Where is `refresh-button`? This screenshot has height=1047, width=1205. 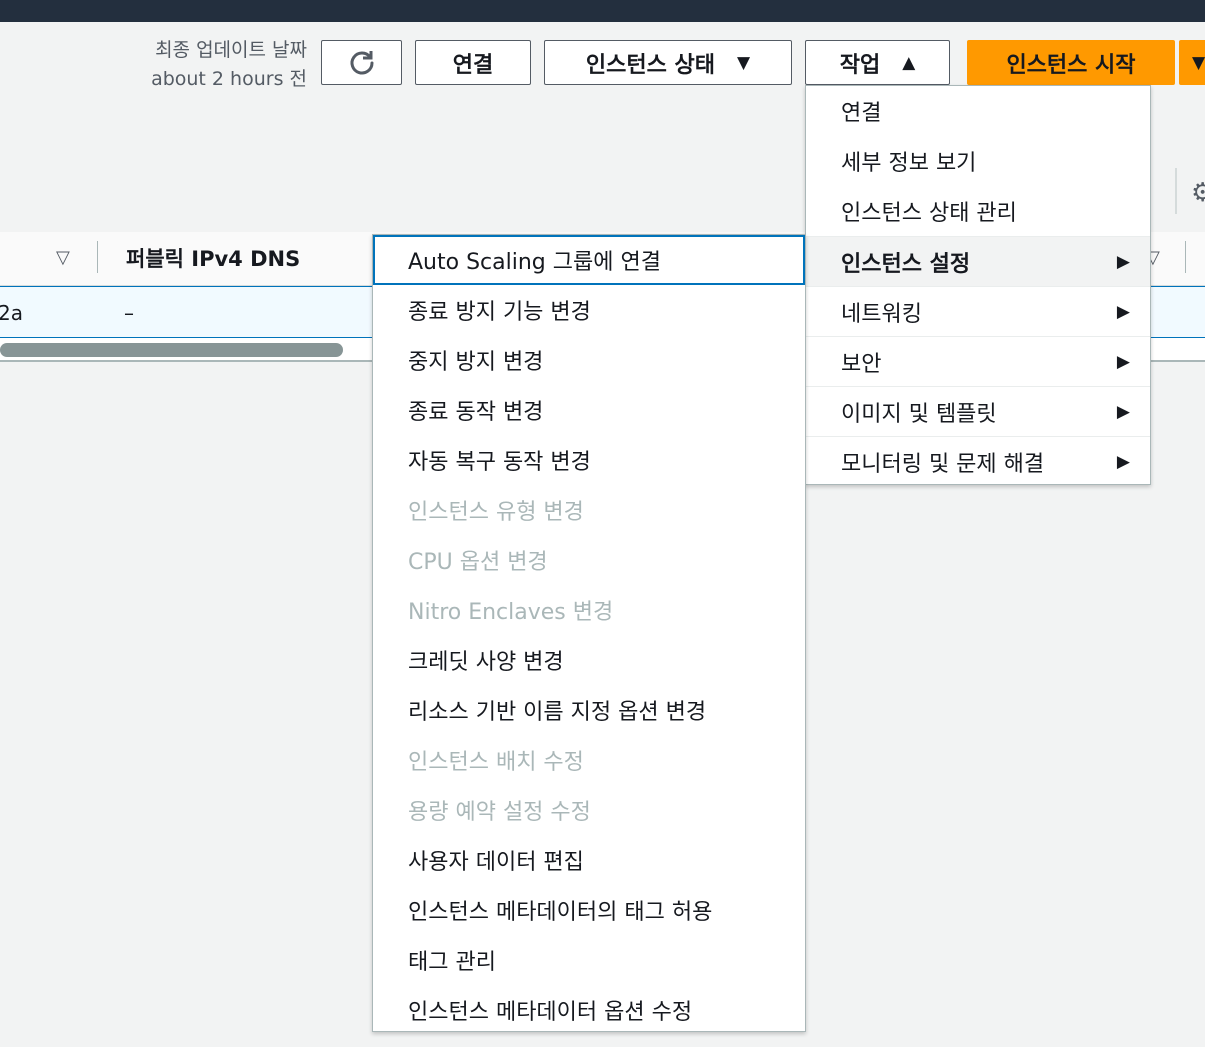 refresh-button is located at coordinates (361, 62).